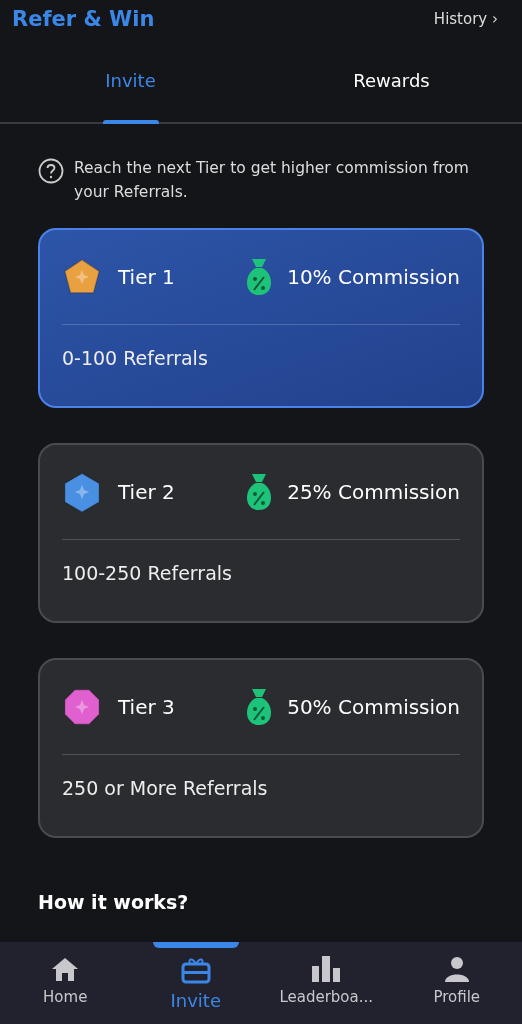 The width and height of the screenshot is (522, 1024). What do you see at coordinates (391, 80) in the screenshot?
I see `tab: Rewards` at bounding box center [391, 80].